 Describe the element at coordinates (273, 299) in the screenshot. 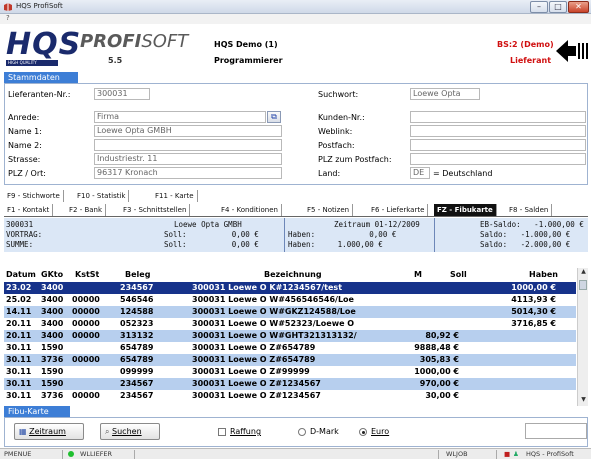

I see `cell-bezeichnung: 300031 Loewe O W#456546546/Loe` at that location.